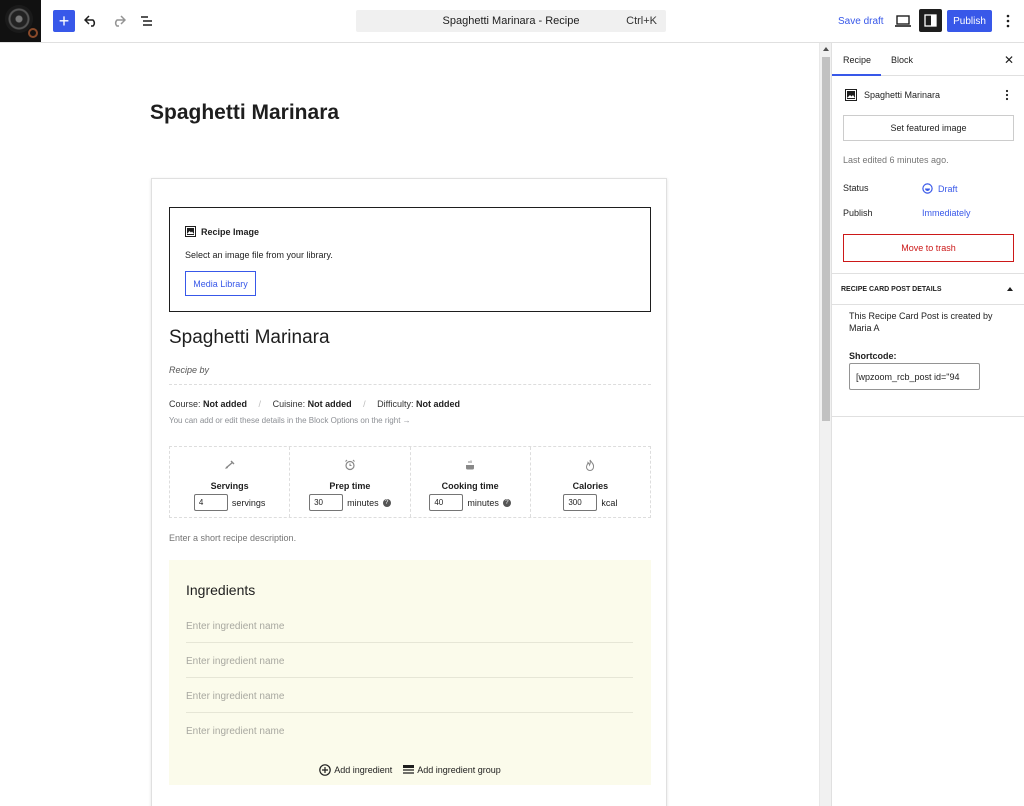 The height and width of the screenshot is (806, 1024). Describe the element at coordinates (185, 404) in the screenshot. I see `course-label: Course:` at that location.